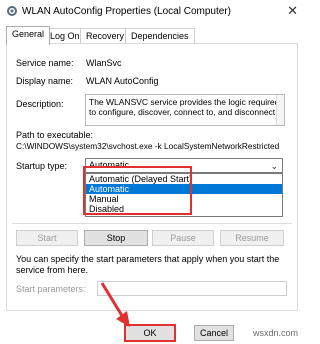 The height and width of the screenshot is (344, 320). I want to click on tab-dependencies: Dependencies, so click(160, 36).